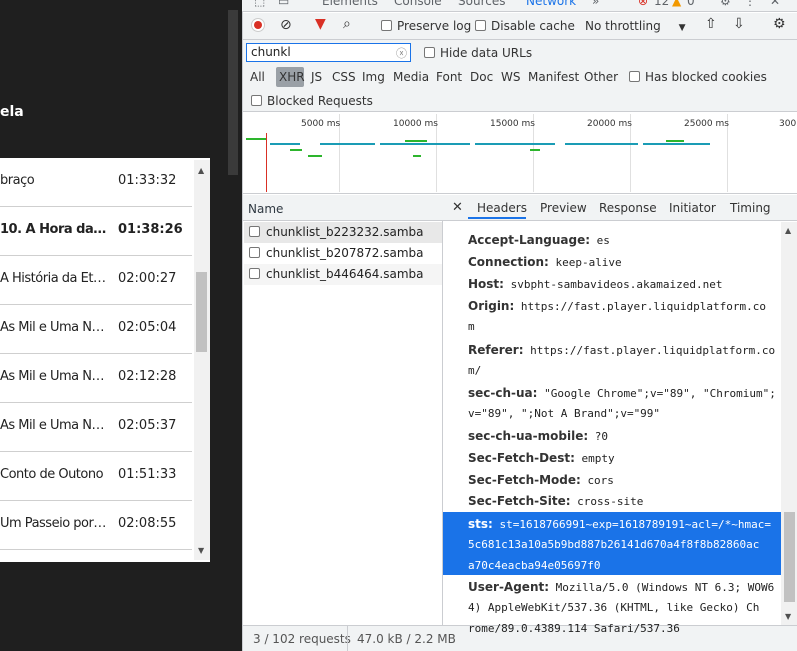 The height and width of the screenshot is (651, 797). Describe the element at coordinates (286, 25) in the screenshot. I see `clear-icon: ⊘` at that location.